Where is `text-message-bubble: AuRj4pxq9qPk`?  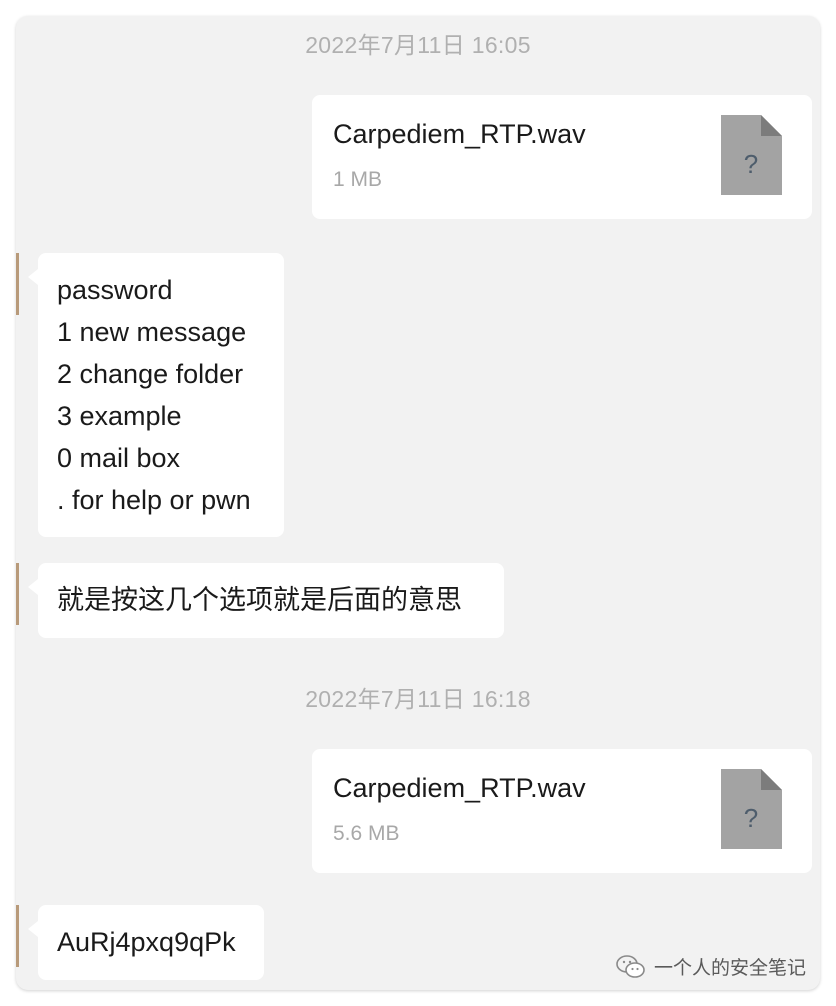
text-message-bubble: AuRj4pxq9qPk is located at coordinates (146, 942).